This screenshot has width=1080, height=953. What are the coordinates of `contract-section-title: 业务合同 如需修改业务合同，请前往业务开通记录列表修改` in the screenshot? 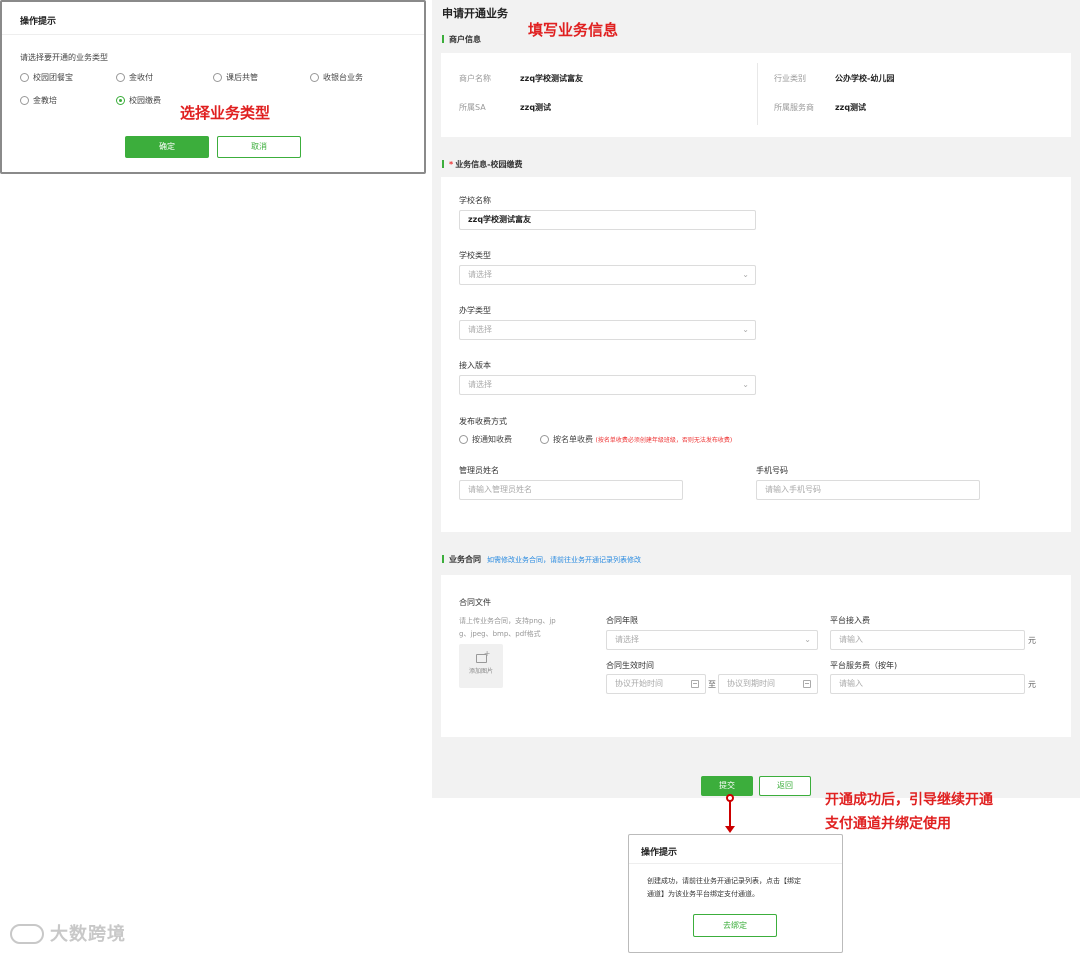 It's located at (541, 559).